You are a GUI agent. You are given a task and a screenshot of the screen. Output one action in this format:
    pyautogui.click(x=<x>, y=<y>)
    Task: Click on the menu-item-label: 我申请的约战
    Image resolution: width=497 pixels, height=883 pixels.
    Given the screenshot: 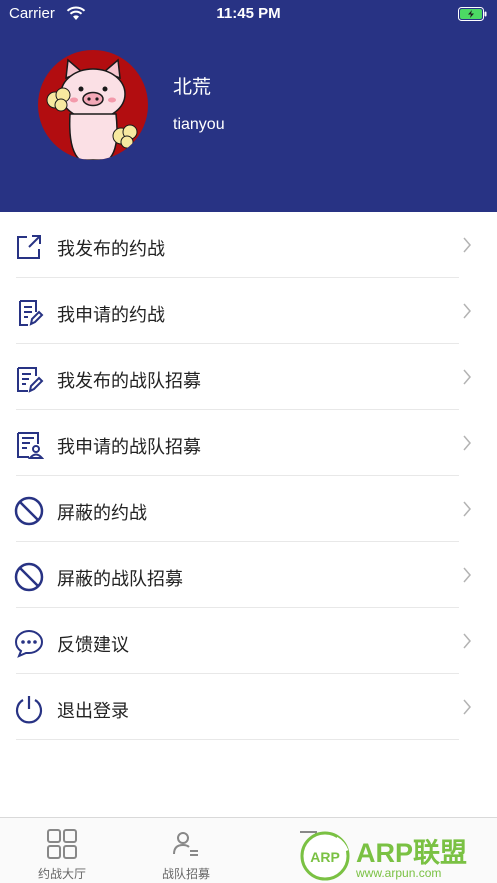 What is the action you would take?
    pyautogui.click(x=111, y=315)
    